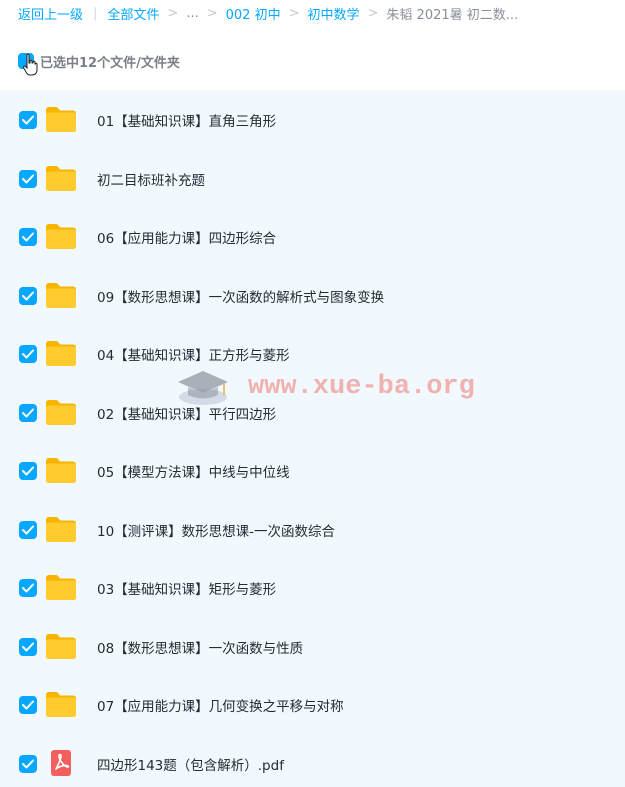  I want to click on file-row: 09【数形思想课】一次函数的解析式与图象变换, so click(312, 296).